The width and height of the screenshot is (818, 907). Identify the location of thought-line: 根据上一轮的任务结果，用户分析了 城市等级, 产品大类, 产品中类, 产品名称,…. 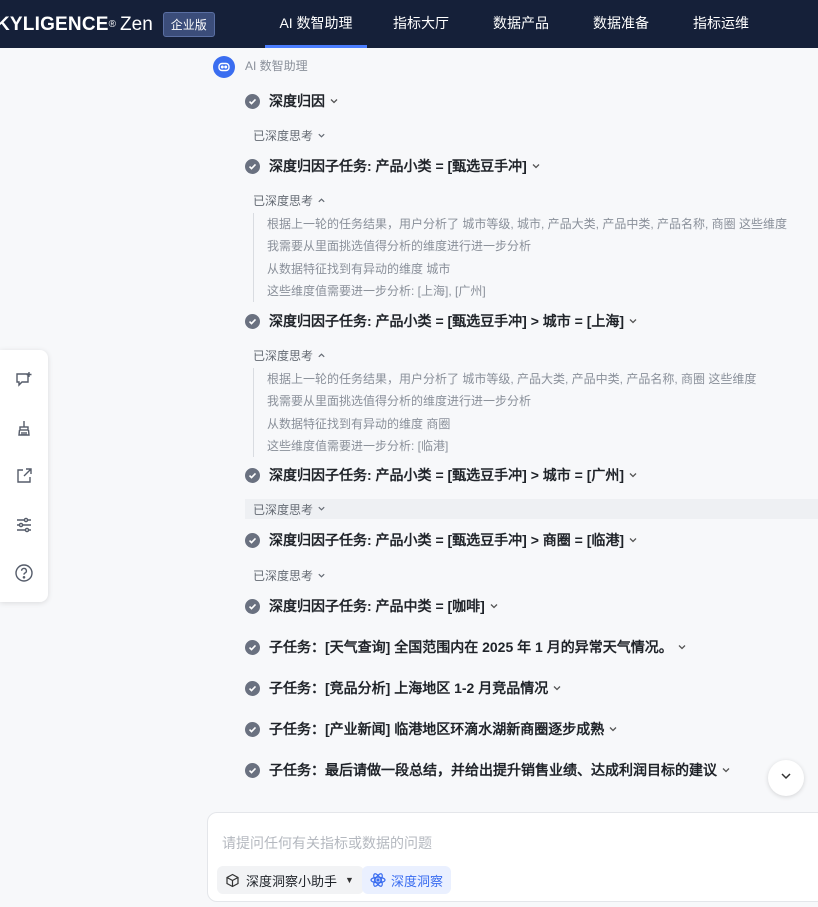
(512, 379).